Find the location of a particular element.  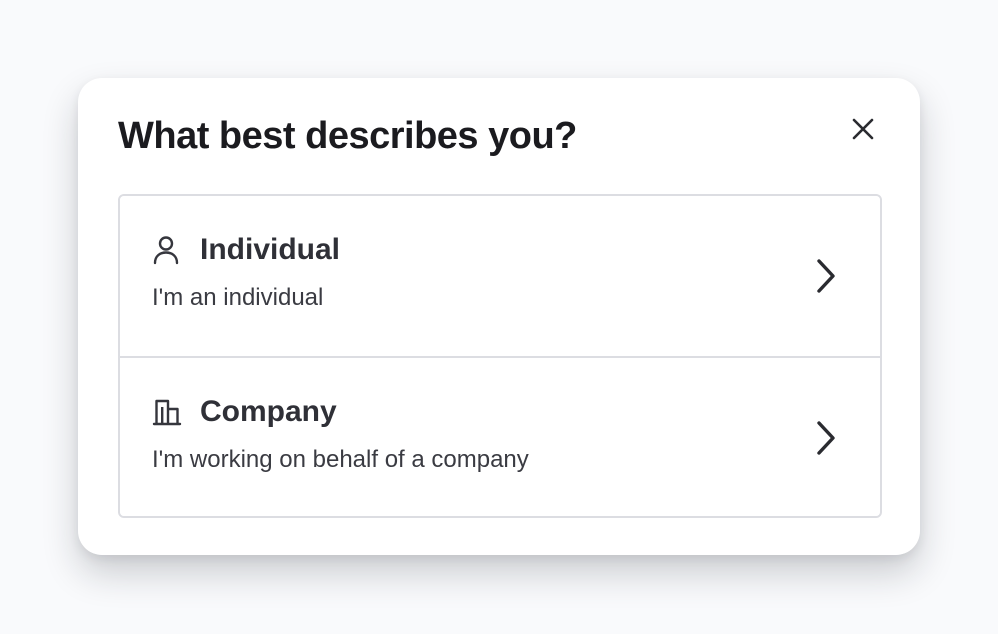

option-header: Individual is located at coordinates (246, 250).